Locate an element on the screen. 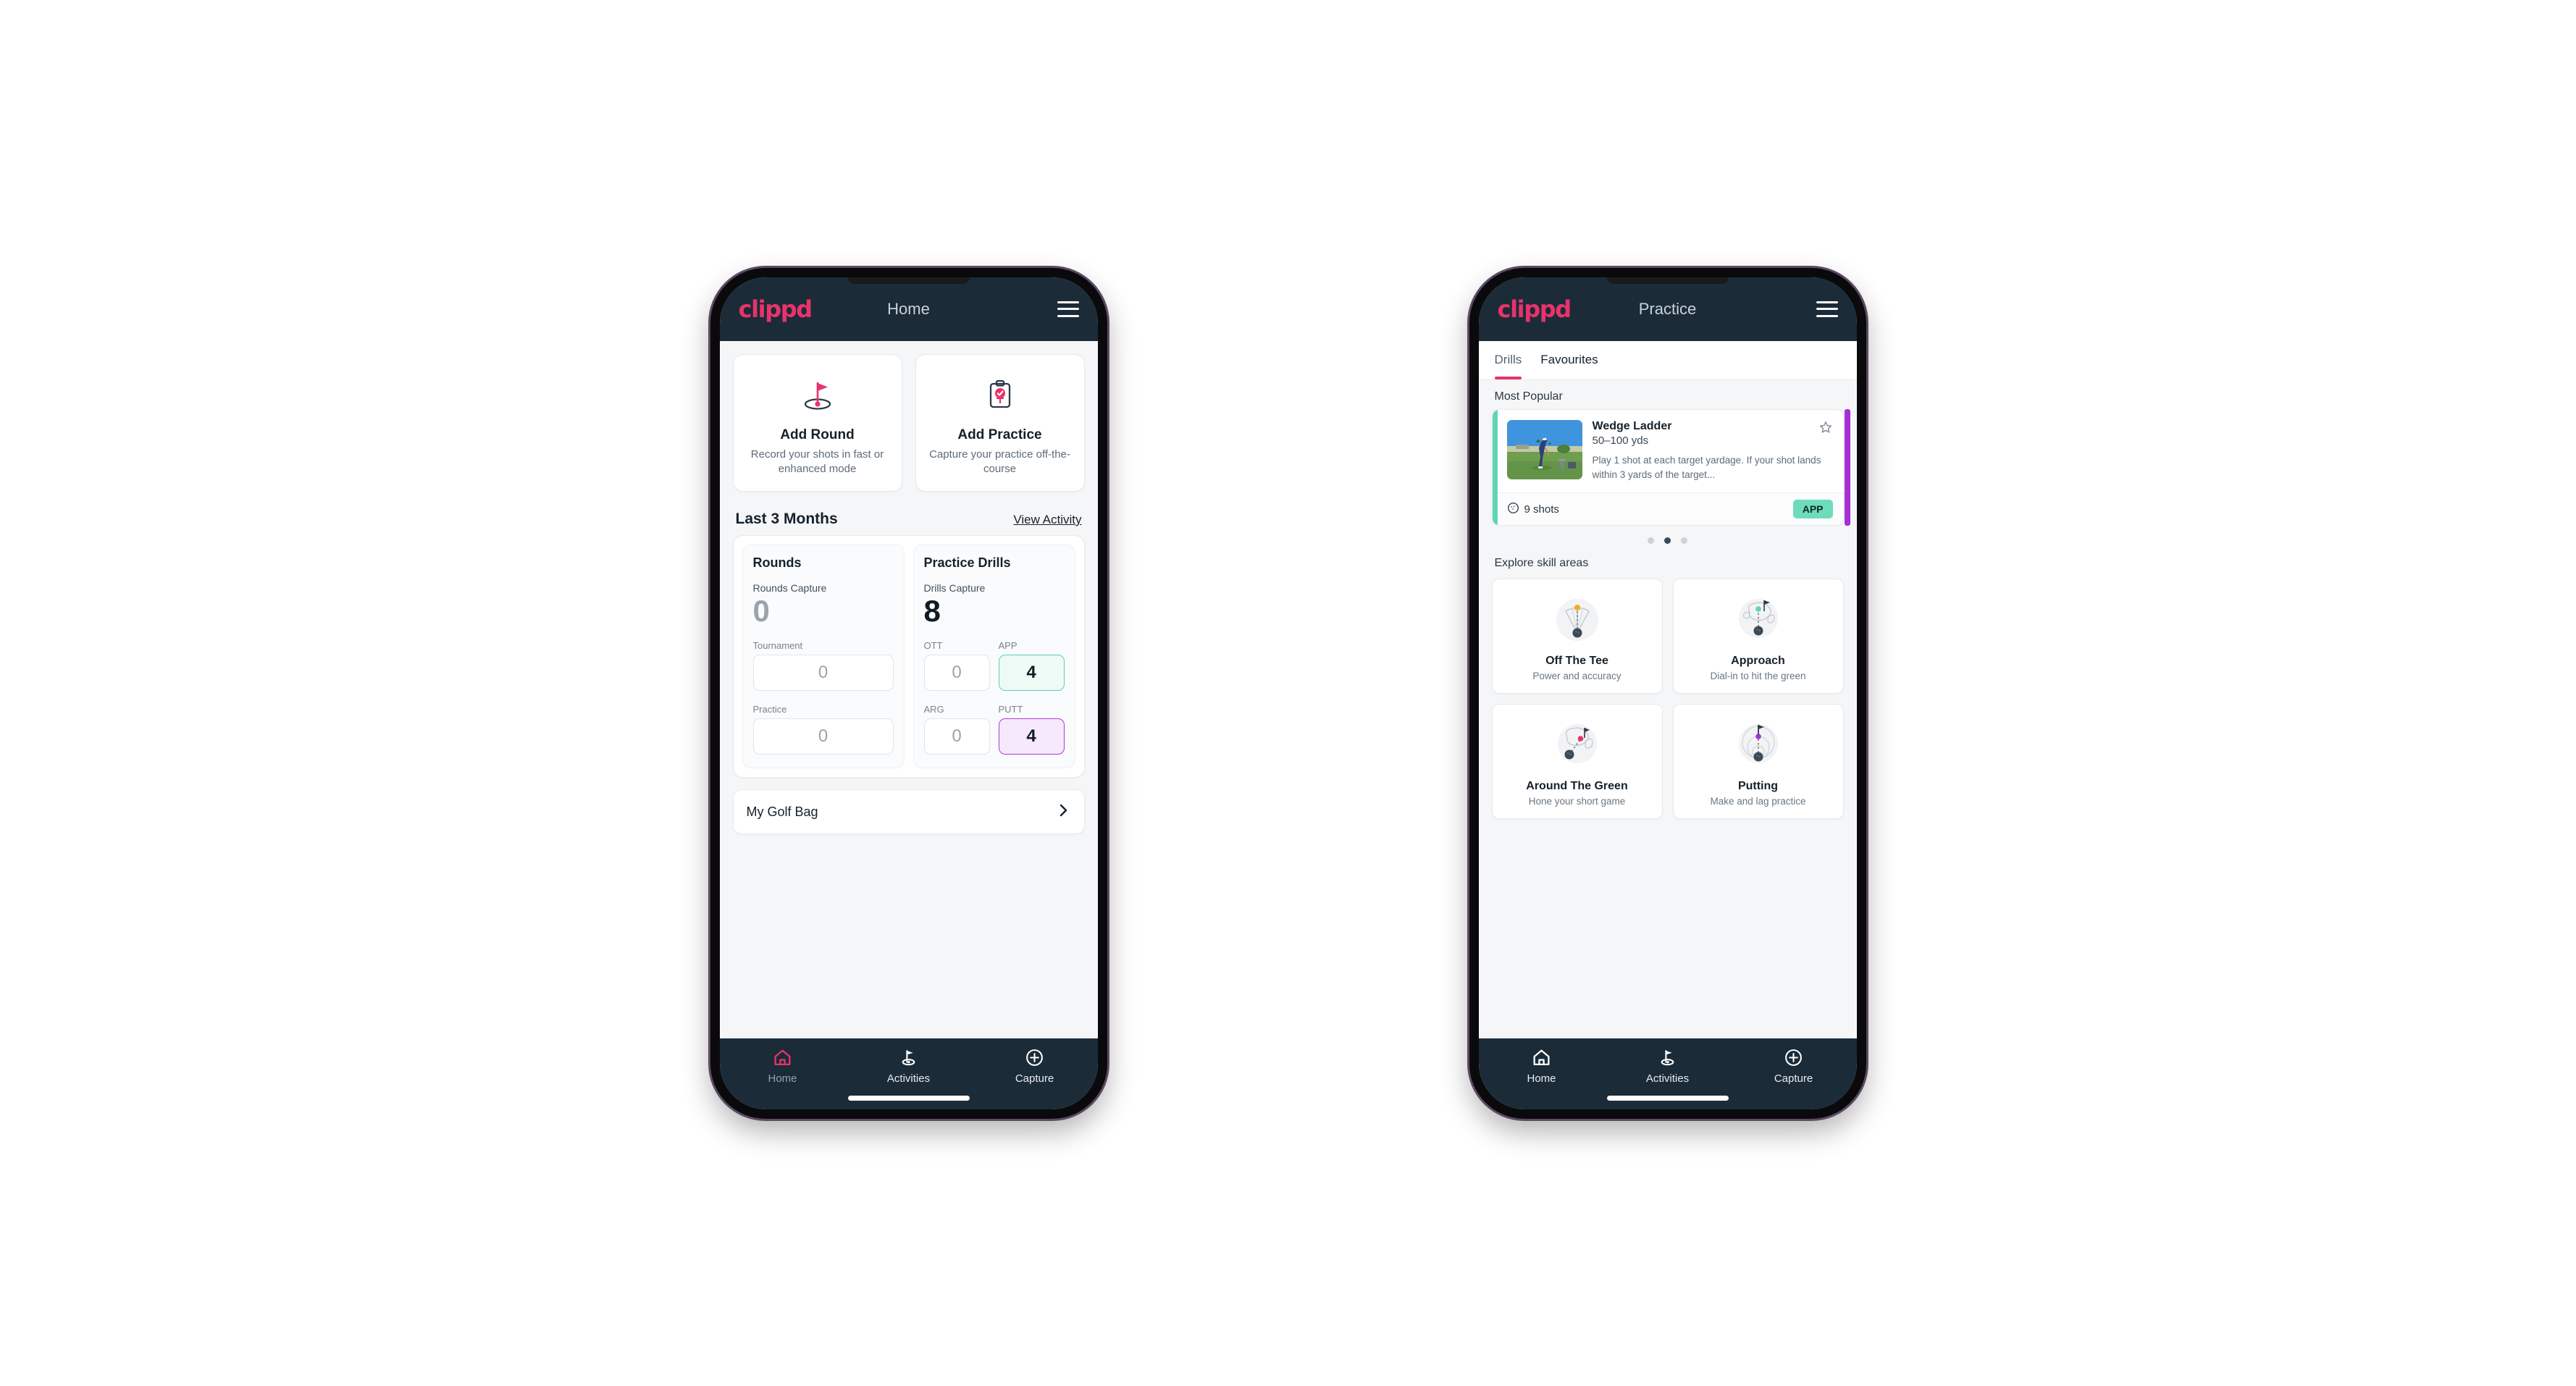 The image size is (2576, 1386). arg-value: 0 is located at coordinates (956, 736).